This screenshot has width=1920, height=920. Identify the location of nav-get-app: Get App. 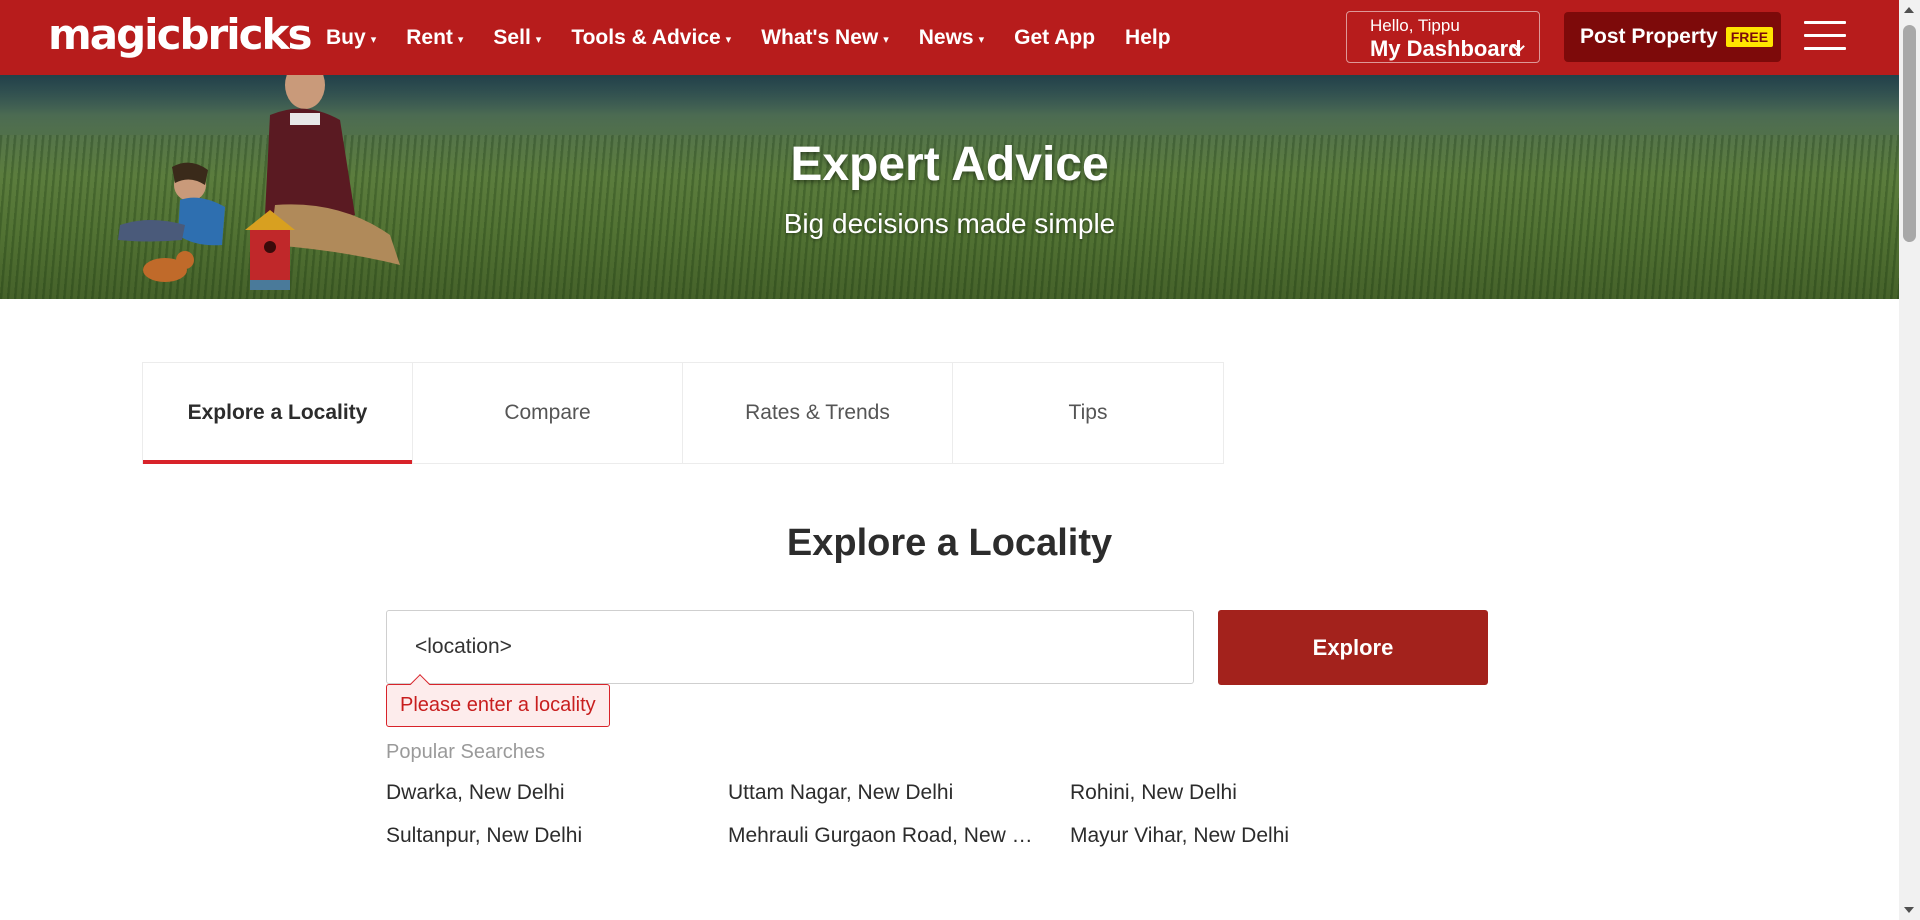
(1054, 38).